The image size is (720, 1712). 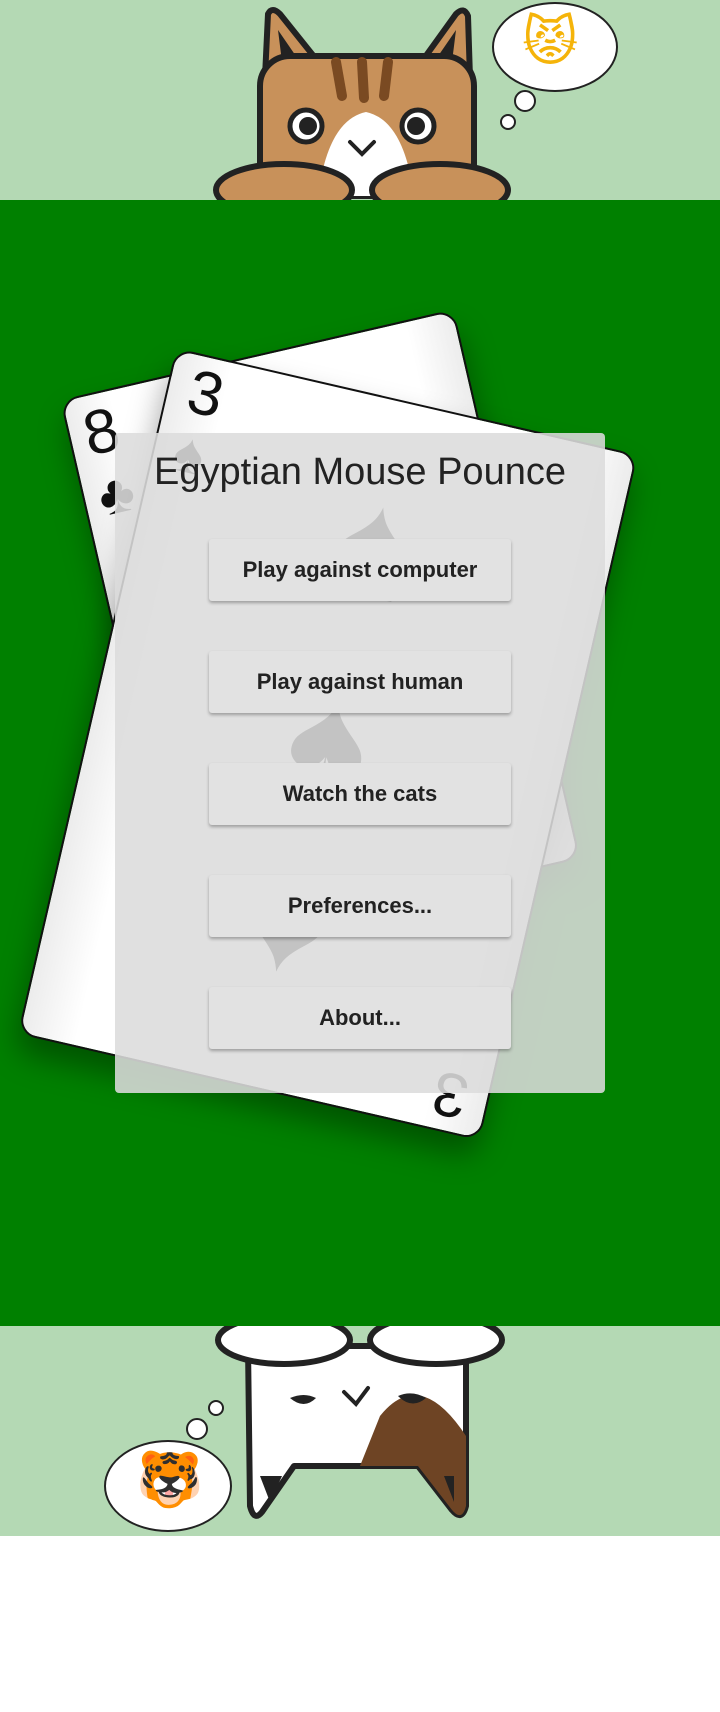 What do you see at coordinates (360, 1422) in the screenshot?
I see `bottom-cat-avatar` at bounding box center [360, 1422].